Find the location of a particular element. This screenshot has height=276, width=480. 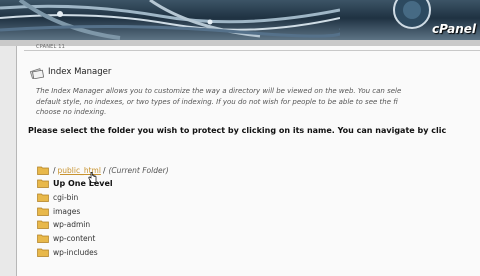

network-cables-image is located at coordinates (170, 20).